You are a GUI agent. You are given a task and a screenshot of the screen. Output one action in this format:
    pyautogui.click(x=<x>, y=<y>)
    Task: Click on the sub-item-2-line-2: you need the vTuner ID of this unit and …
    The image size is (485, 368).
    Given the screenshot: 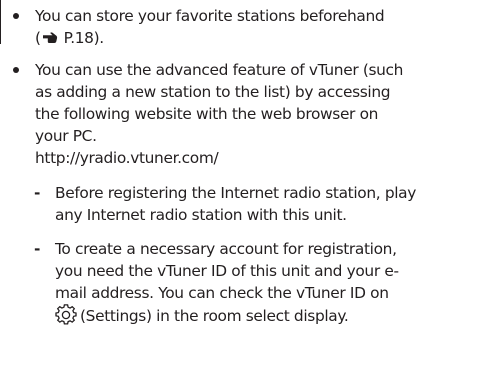 What is the action you would take?
    pyautogui.click(x=227, y=271)
    